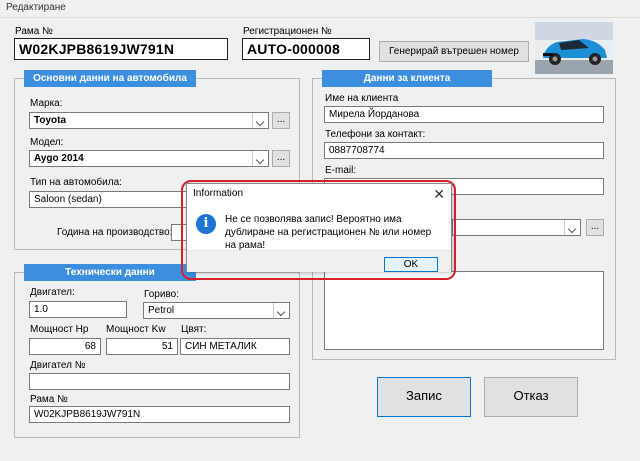  Describe the element at coordinates (58, 365) in the screenshot. I see `engine-no-label: Двигател №` at that location.